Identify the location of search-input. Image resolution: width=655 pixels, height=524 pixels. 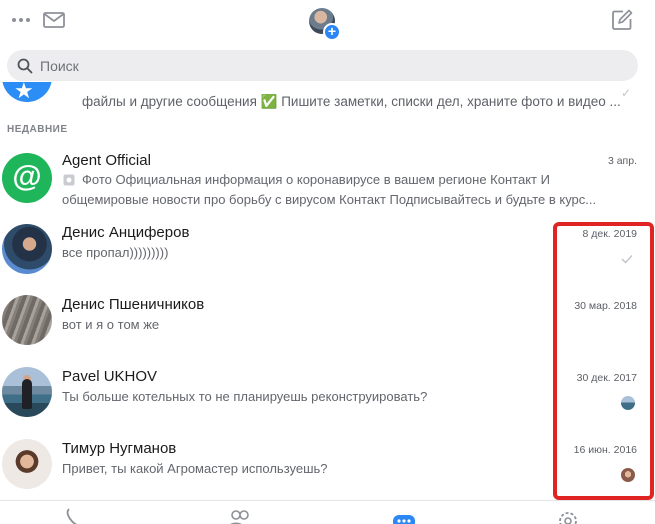
(330, 65).